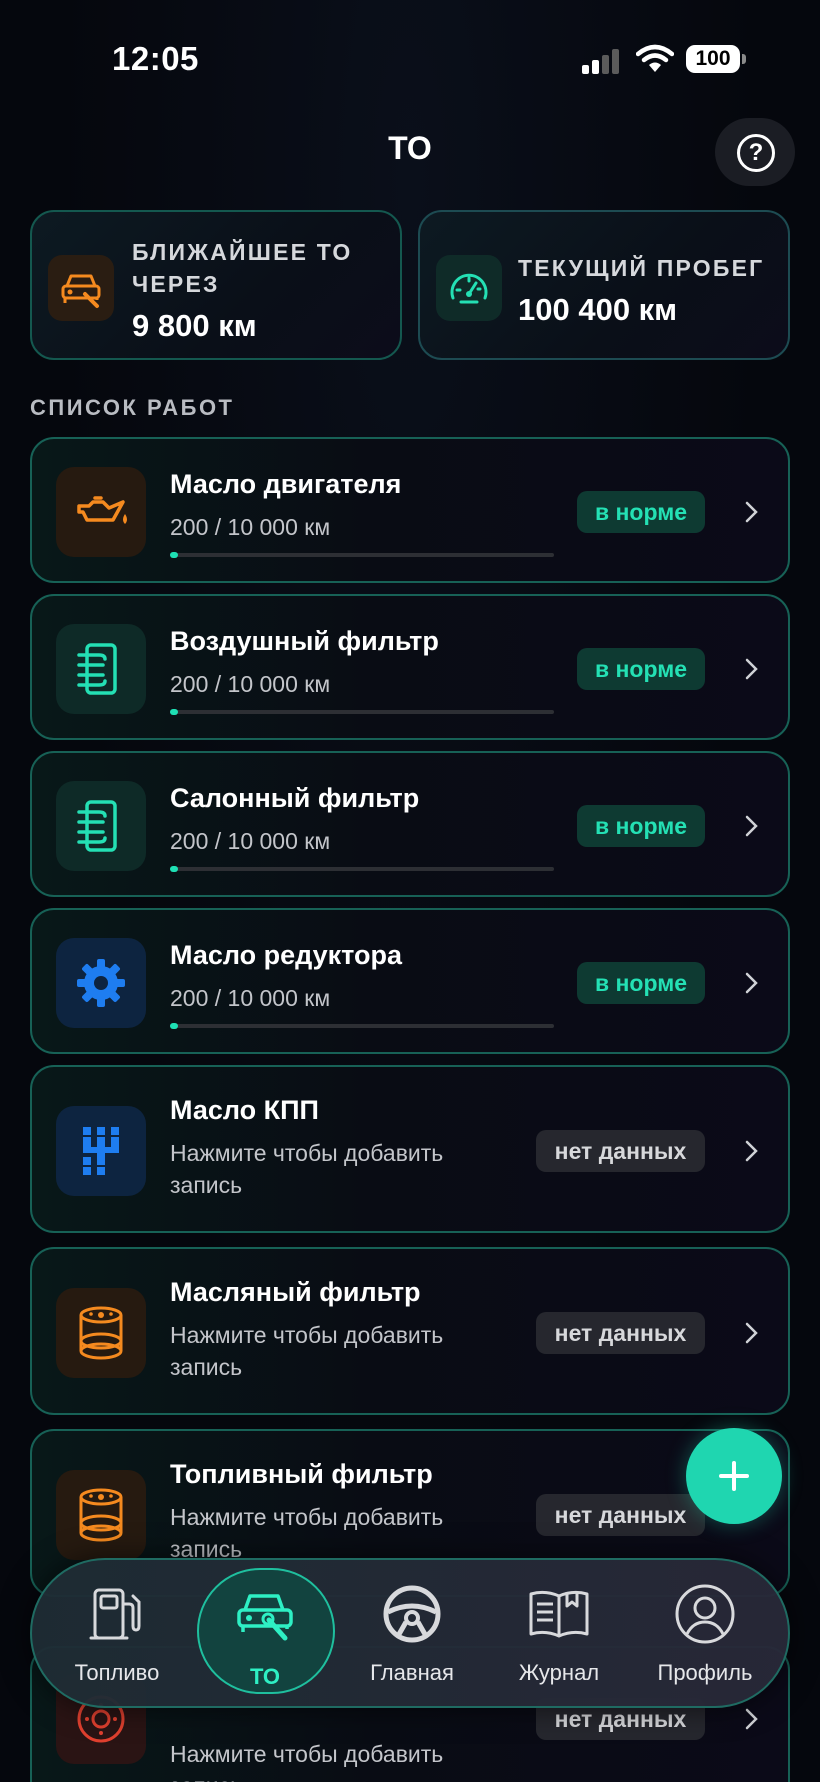  I want to click on add-button, so click(734, 1476).